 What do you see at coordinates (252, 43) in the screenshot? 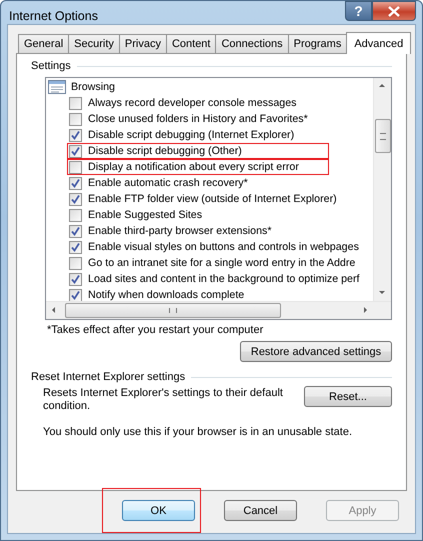
I see `tab: Connections` at bounding box center [252, 43].